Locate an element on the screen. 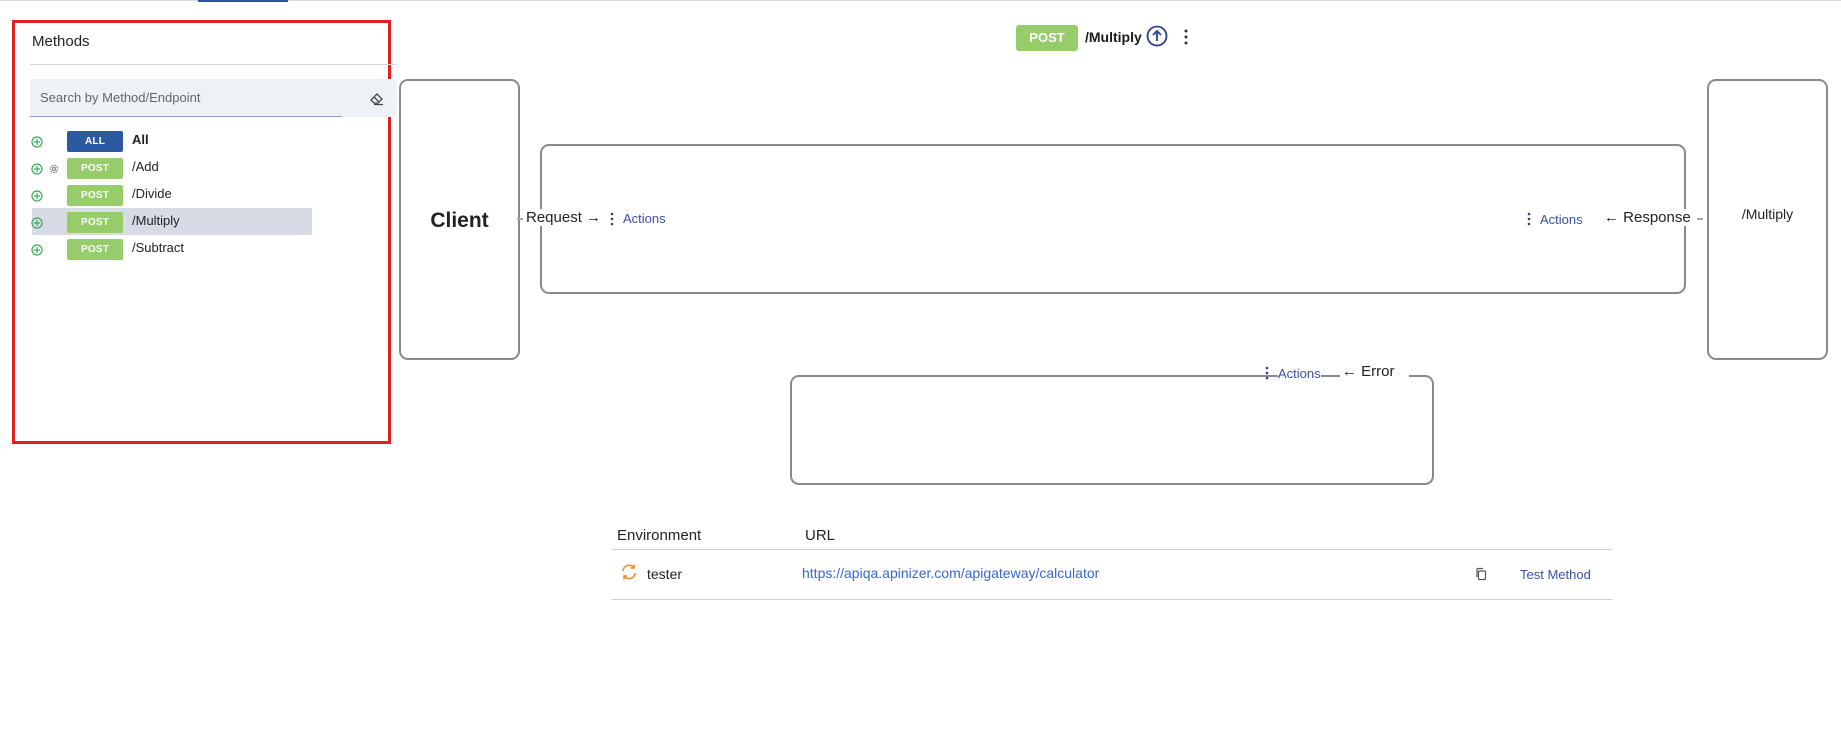 Image resolution: width=1841 pixels, height=756 pixels. method-item-all: ALL All is located at coordinates (195, 142).